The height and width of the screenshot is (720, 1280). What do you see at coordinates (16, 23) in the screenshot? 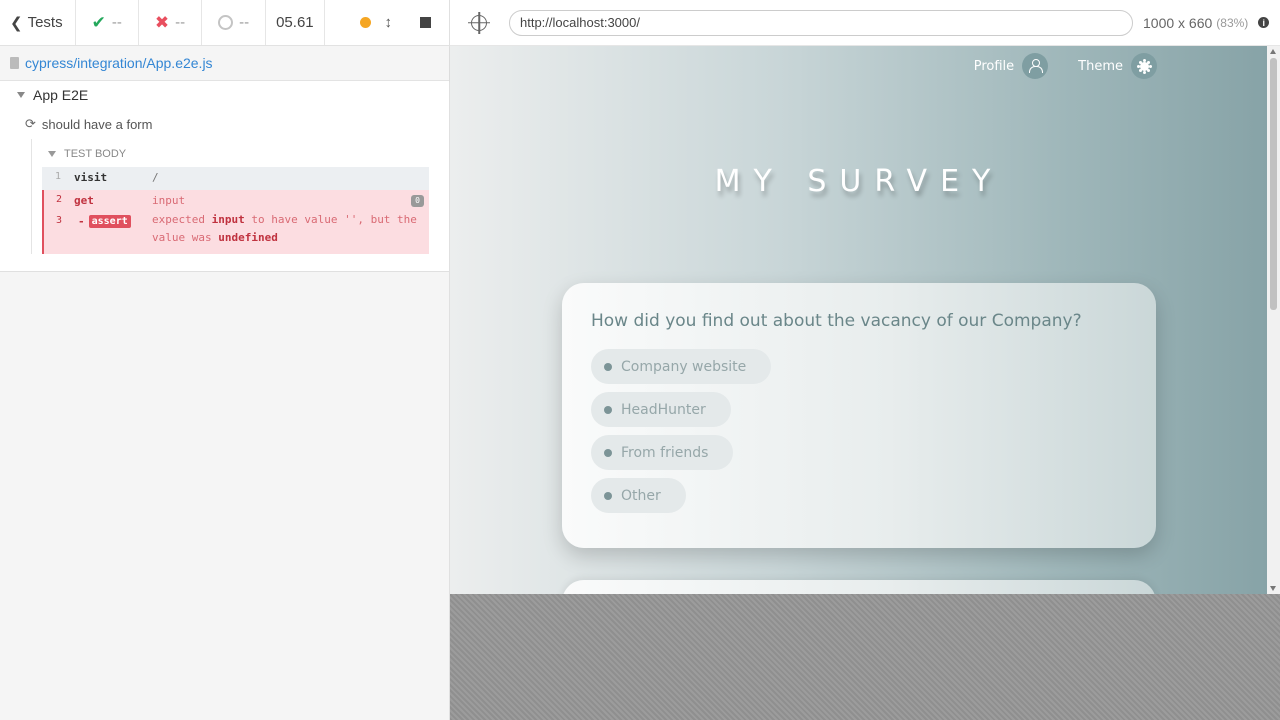
I see `chevron-left-icon: ❮` at bounding box center [16, 23].